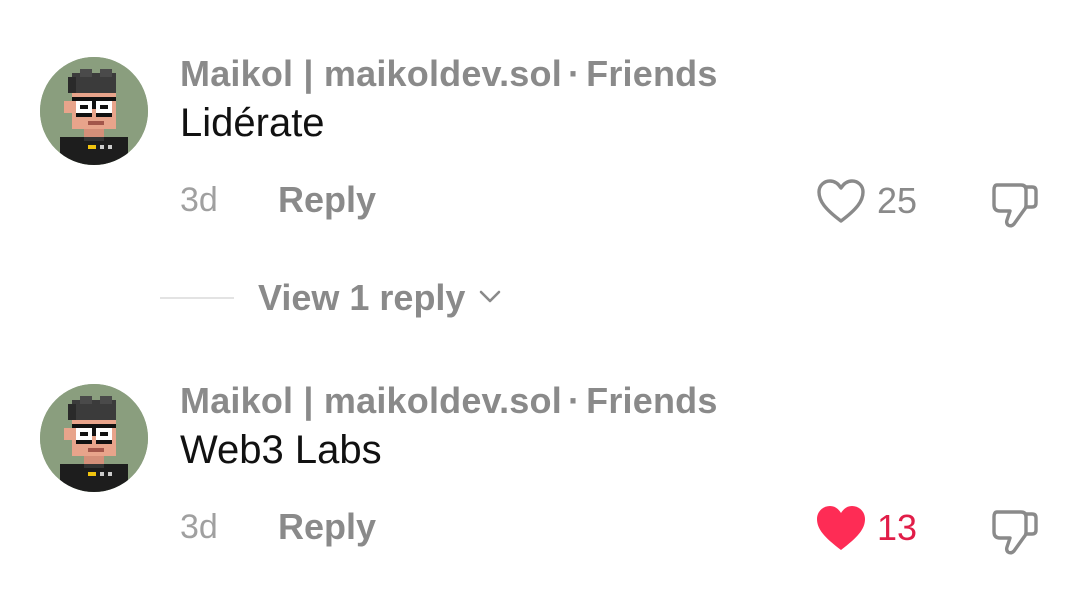 This screenshot has height=605, width=1079. I want to click on divider-line, so click(197, 298).